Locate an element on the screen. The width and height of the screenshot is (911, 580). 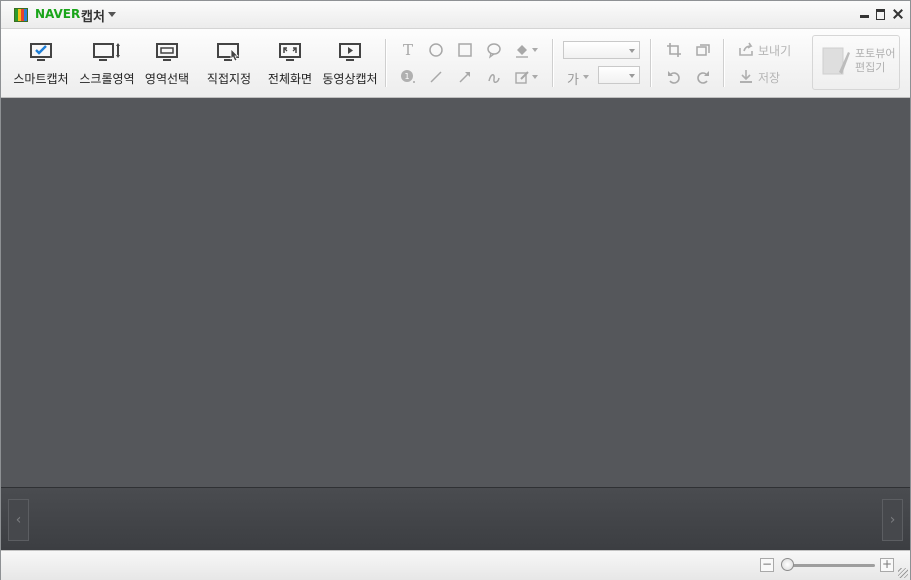
text-tool-icon: T is located at coordinates (408, 50).